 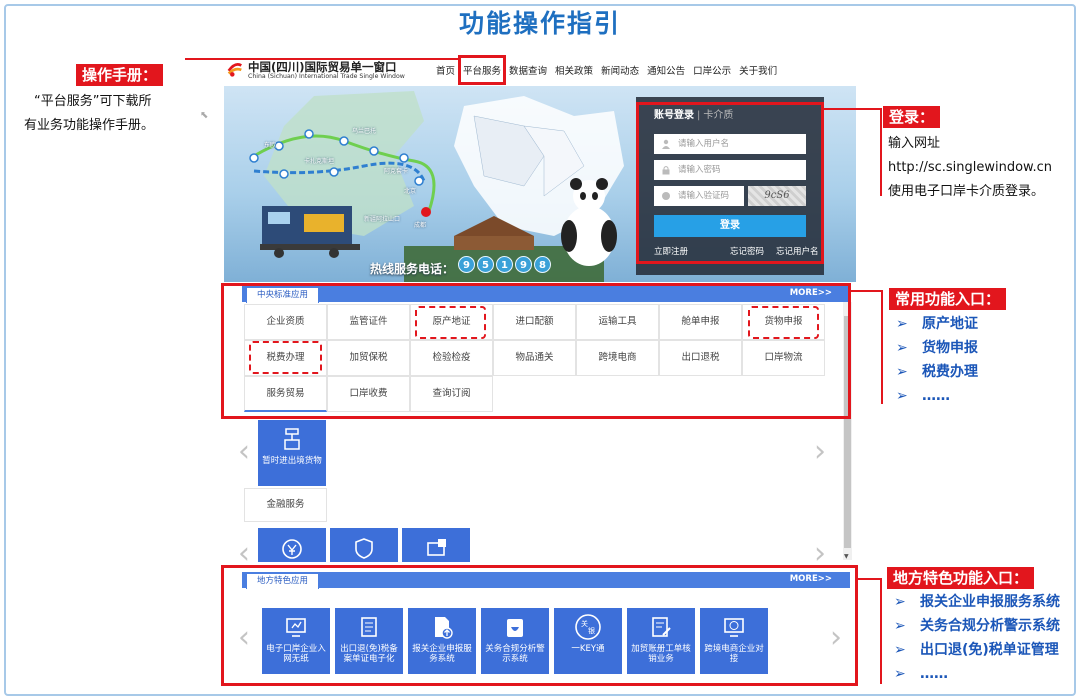 I want to click on route-label: 东欧, so click(x=270, y=145).